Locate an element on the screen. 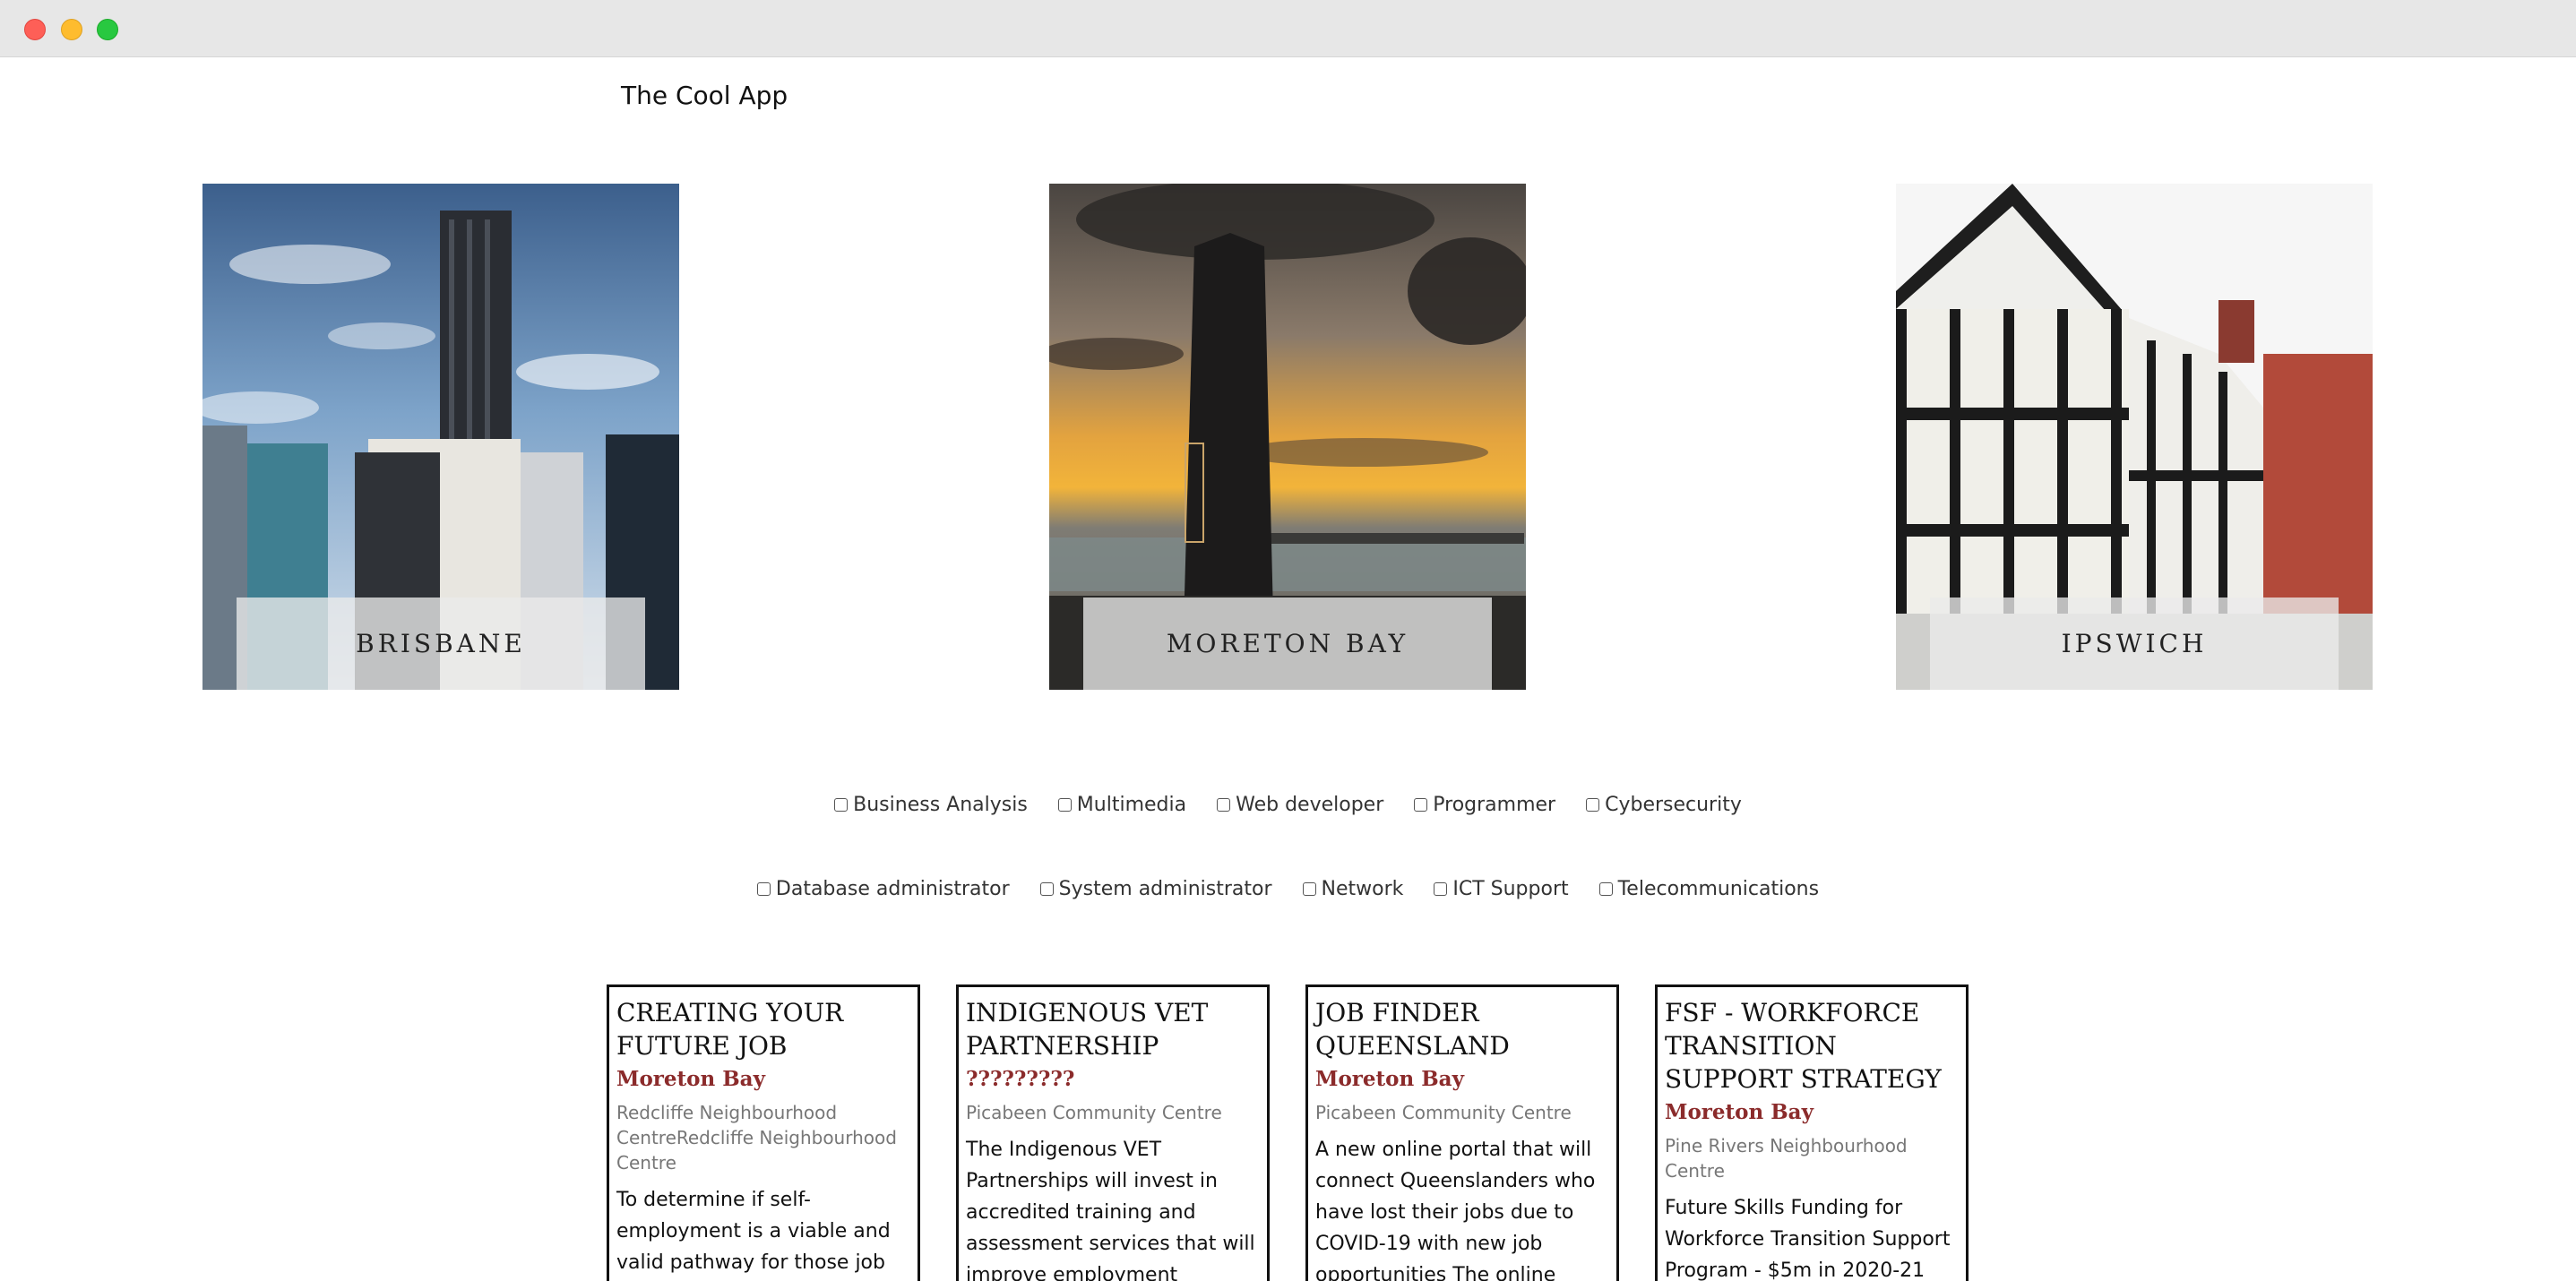  filter-programmer: Programmer is located at coordinates (1484, 805).